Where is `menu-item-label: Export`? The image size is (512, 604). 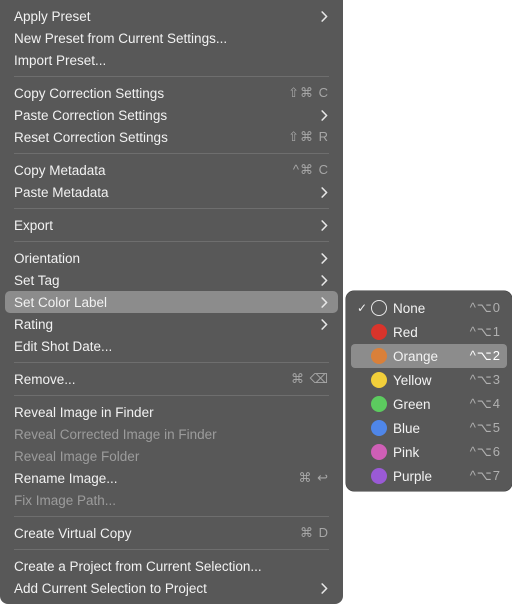
menu-item-label: Export is located at coordinates (34, 225).